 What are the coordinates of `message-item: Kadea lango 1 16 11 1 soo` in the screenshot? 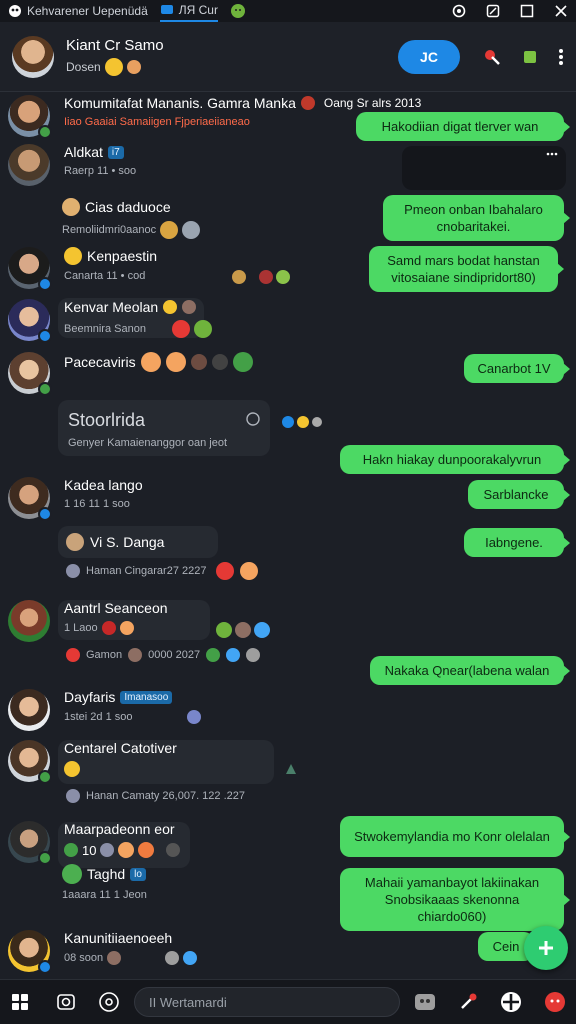 It's located at (75, 499).